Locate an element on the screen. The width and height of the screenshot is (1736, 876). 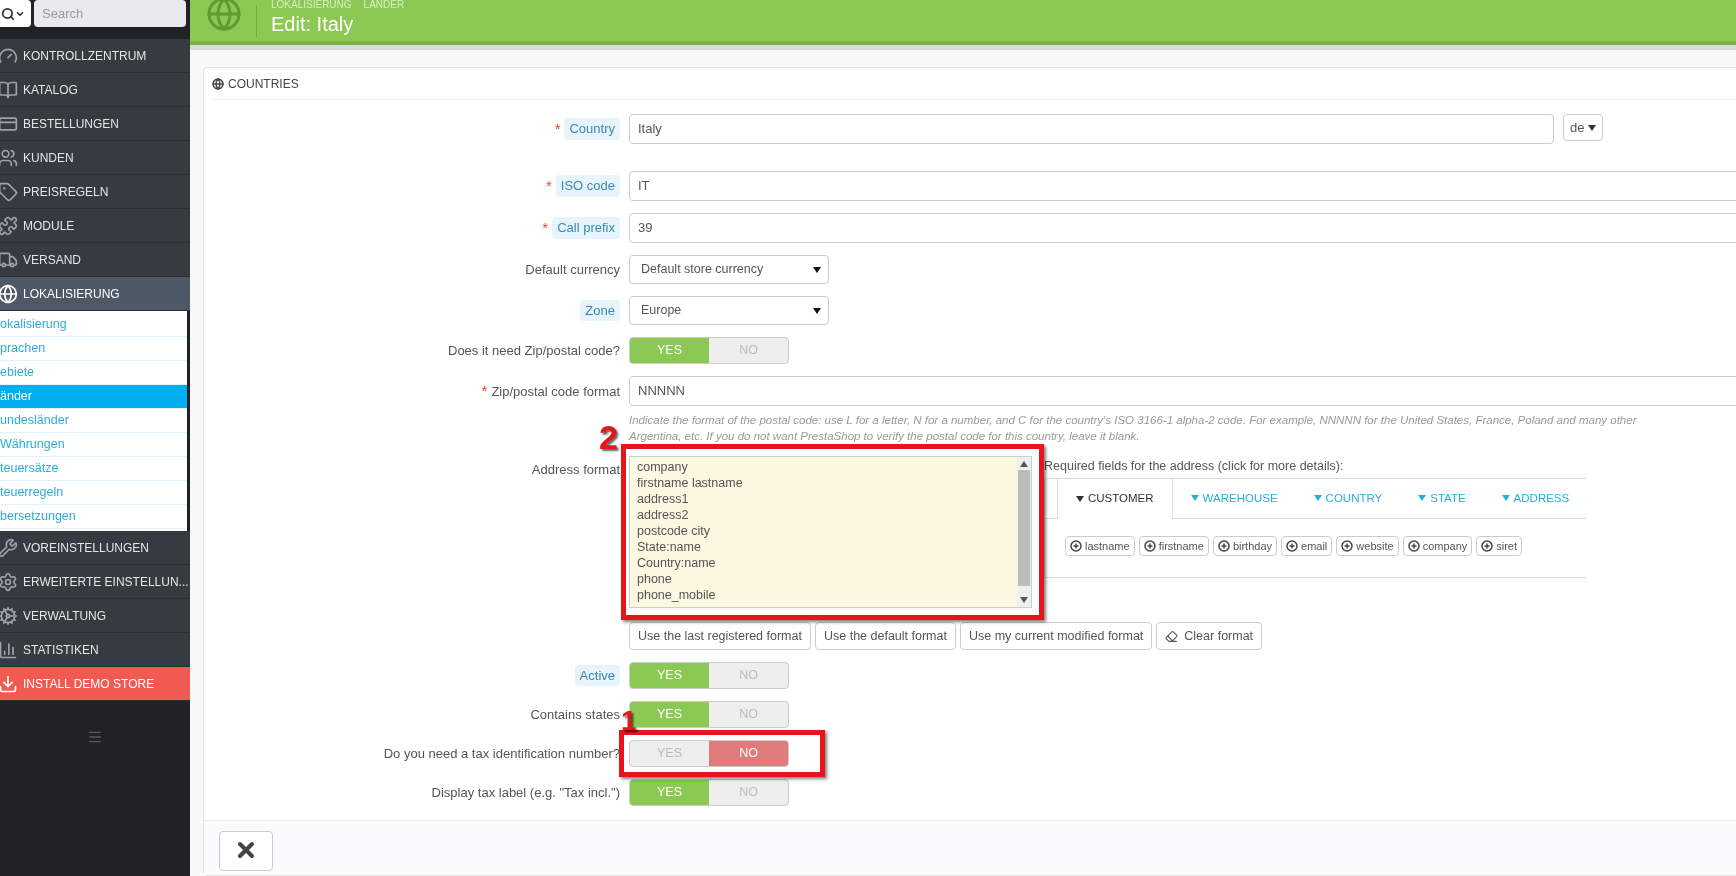
add-field-button: birthday is located at coordinates (1245, 545).